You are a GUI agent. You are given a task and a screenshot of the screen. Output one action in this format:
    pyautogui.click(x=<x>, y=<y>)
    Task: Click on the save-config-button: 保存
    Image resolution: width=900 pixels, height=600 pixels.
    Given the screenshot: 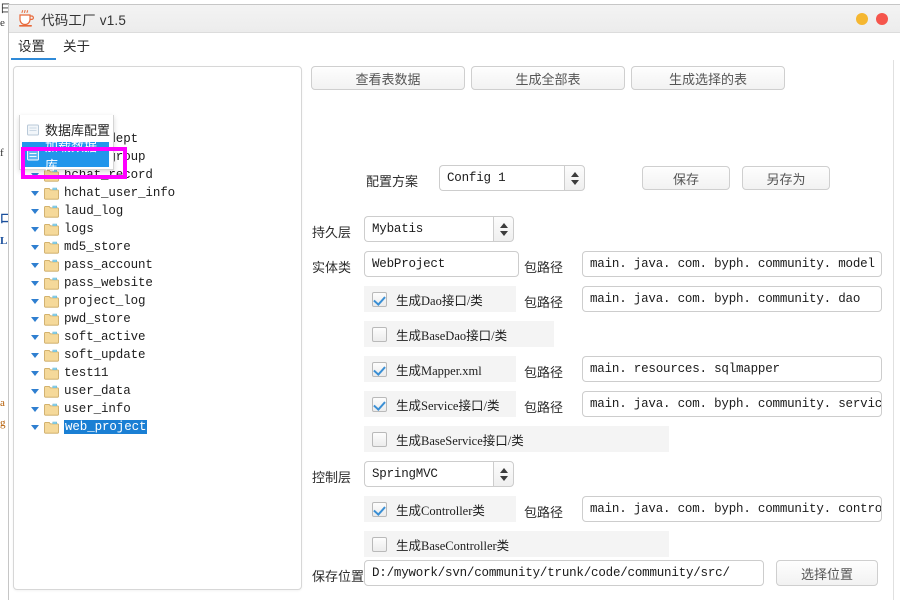 What is the action you would take?
    pyautogui.click(x=686, y=178)
    